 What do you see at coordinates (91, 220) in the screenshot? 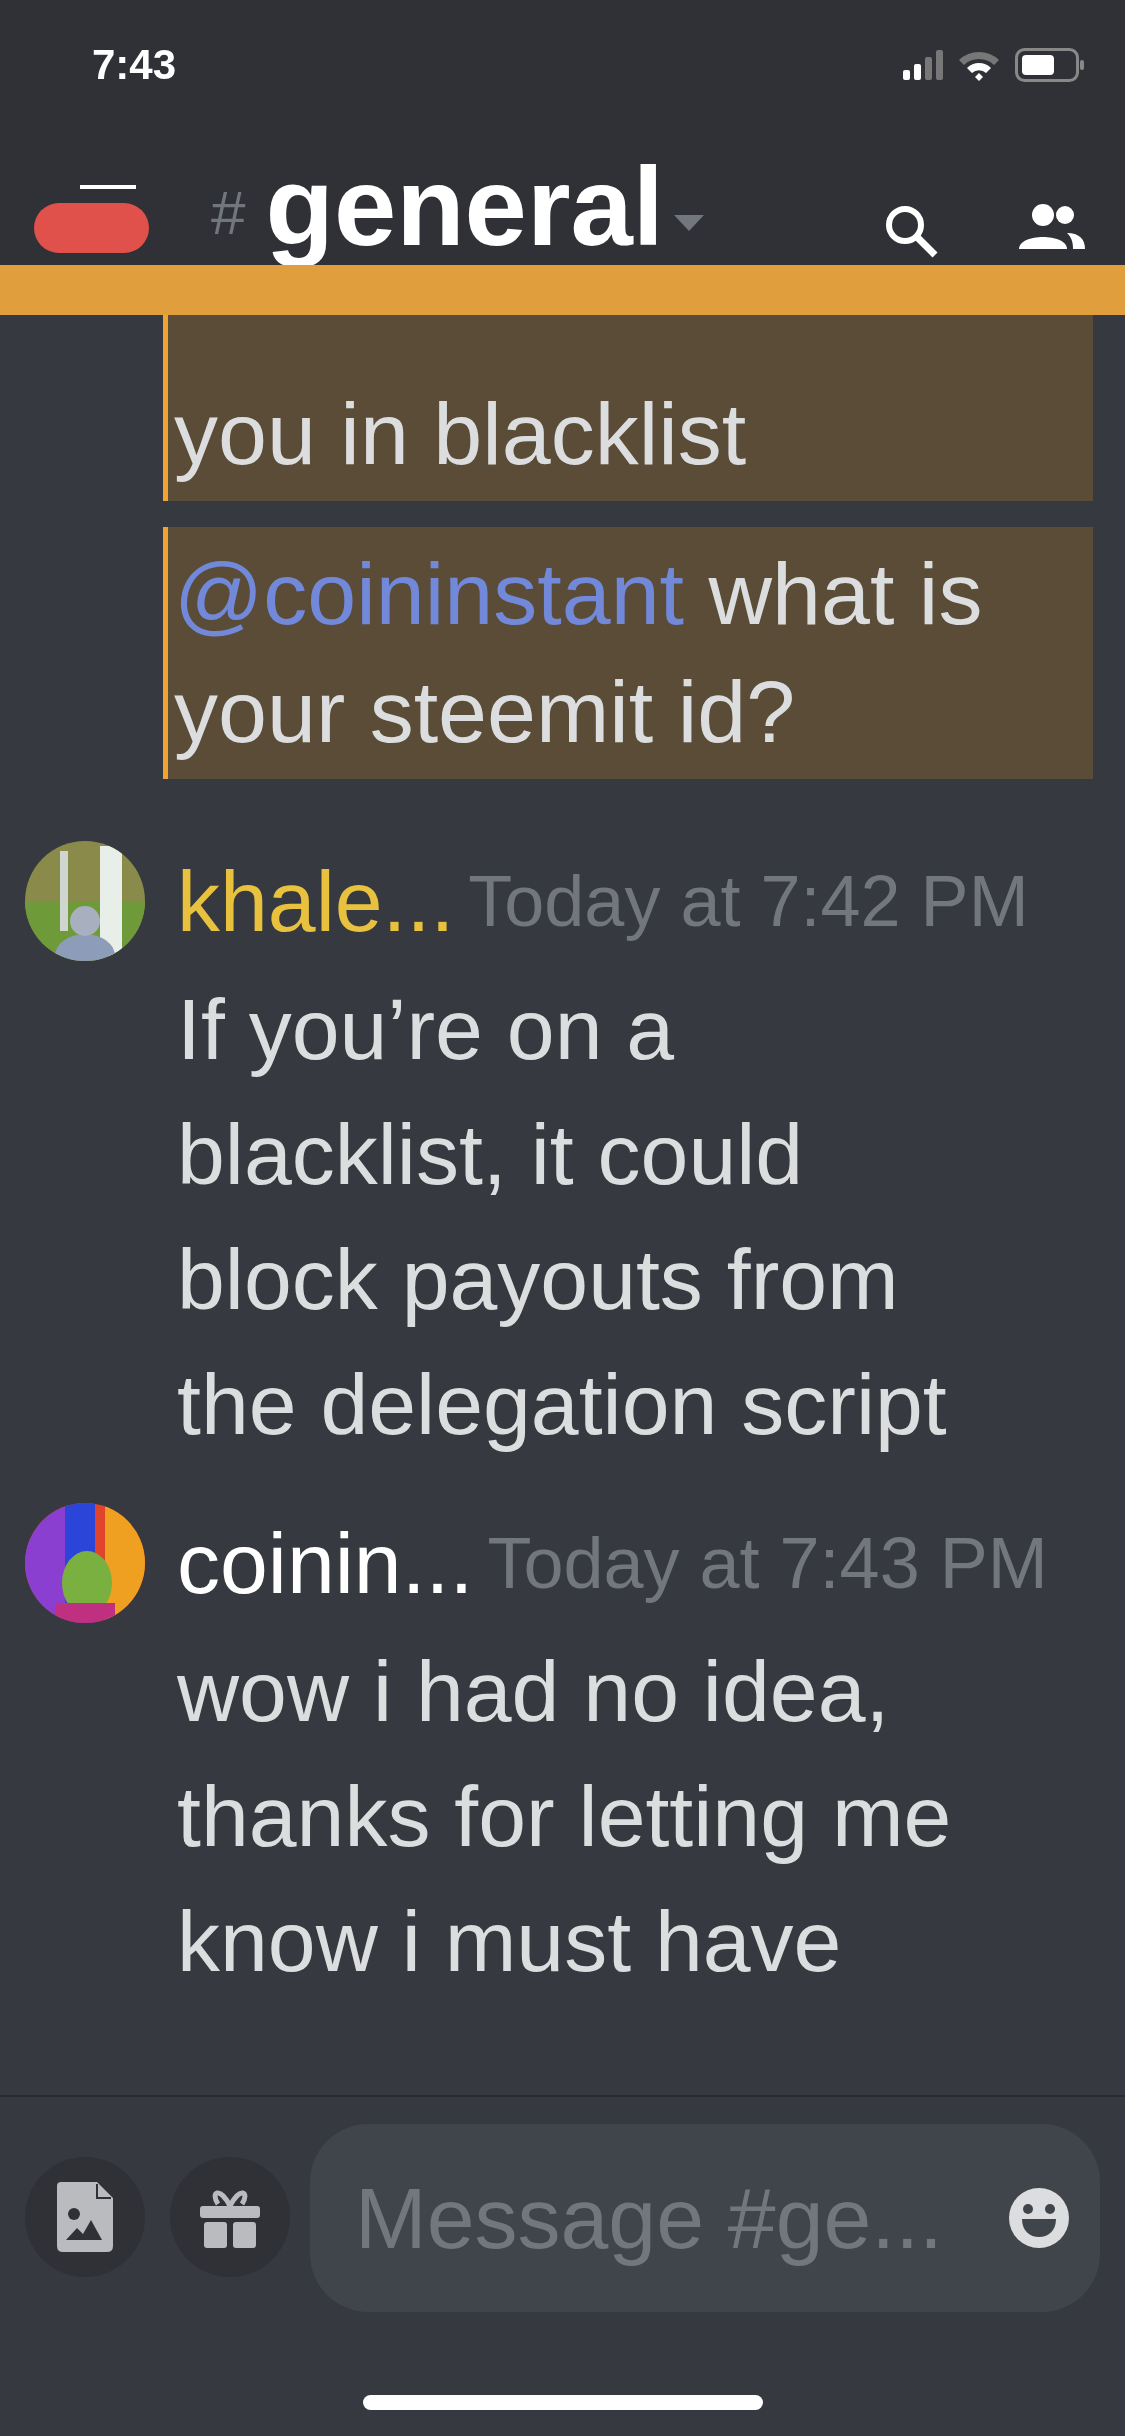
I see `menu-button` at bounding box center [91, 220].